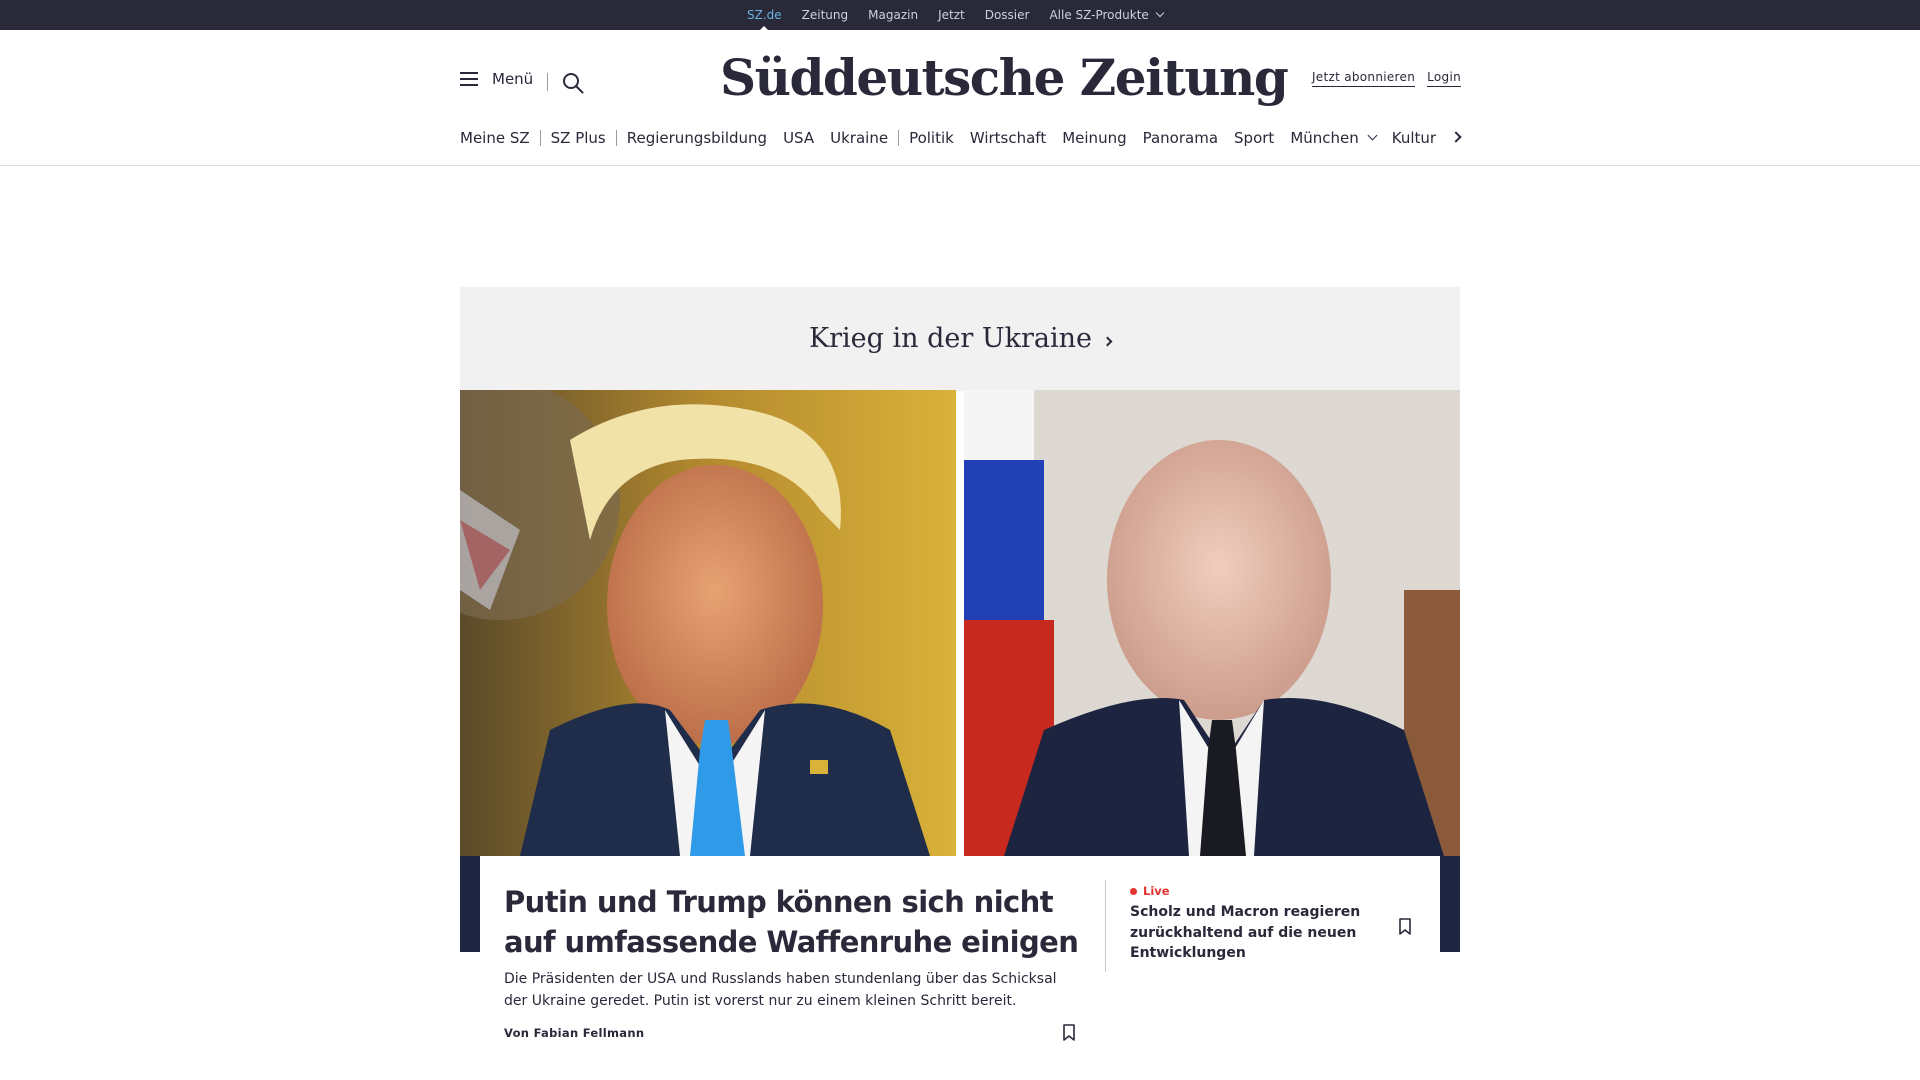 The image size is (1920, 1080). I want to click on nav-item-sport: Sport, so click(1254, 138).